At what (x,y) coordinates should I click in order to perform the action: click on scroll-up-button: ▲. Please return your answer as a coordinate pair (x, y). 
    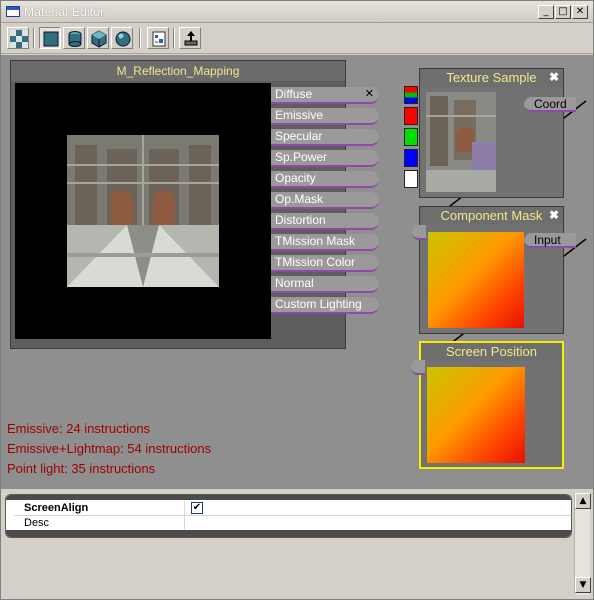
    Looking at the image, I should click on (583, 501).